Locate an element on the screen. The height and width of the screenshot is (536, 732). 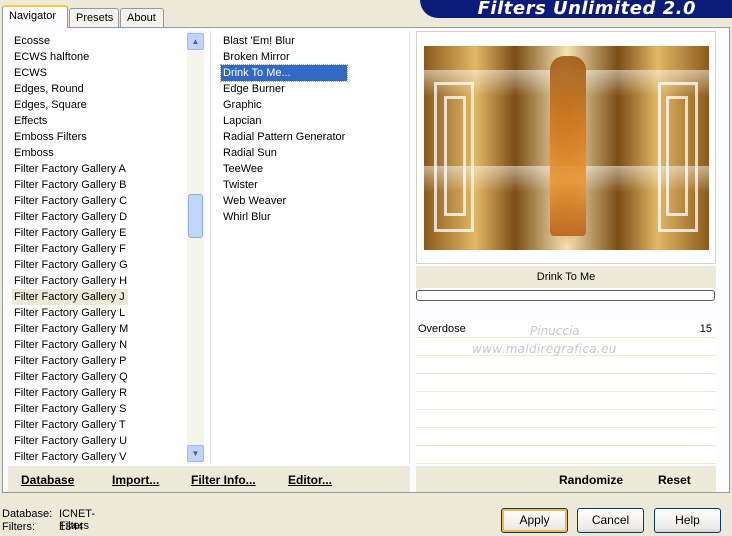
category-item: Emboss is located at coordinates (70, 153).